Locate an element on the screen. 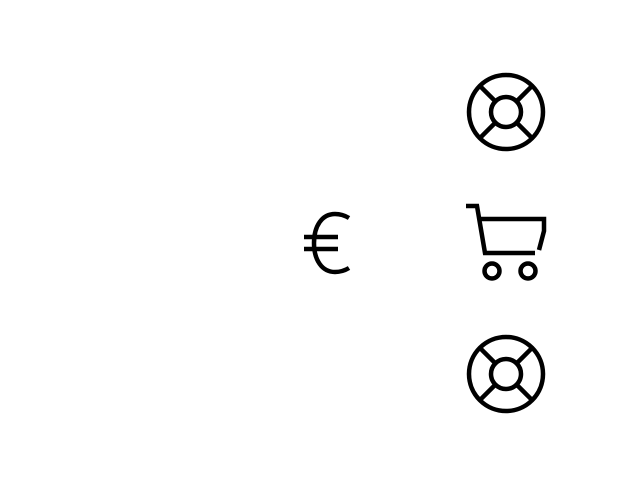 The height and width of the screenshot is (480, 640). euro-icon is located at coordinates (328, 243).